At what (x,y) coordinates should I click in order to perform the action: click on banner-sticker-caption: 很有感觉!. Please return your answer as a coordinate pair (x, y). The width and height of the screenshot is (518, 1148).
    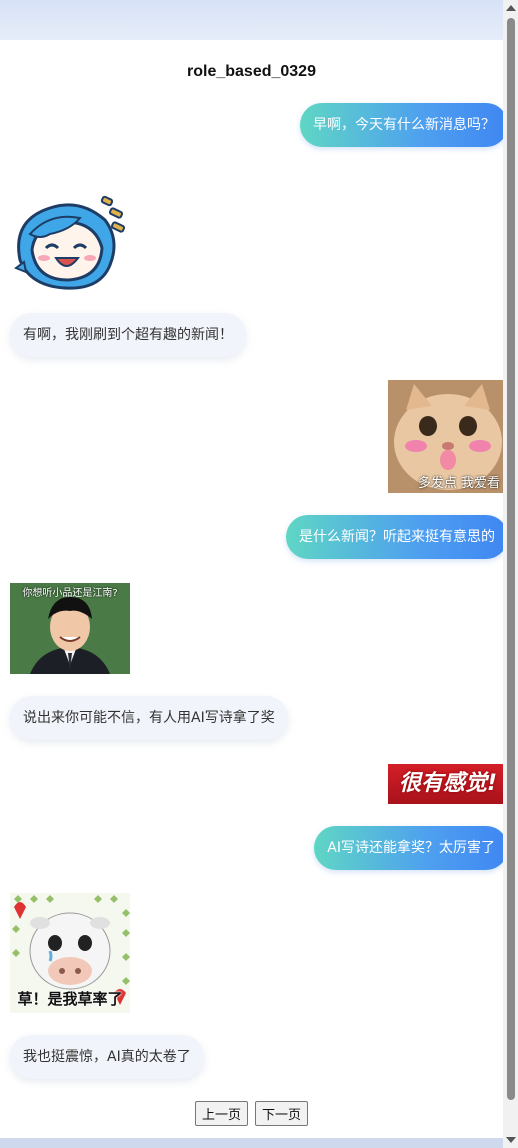
    Looking at the image, I should click on (448, 783).